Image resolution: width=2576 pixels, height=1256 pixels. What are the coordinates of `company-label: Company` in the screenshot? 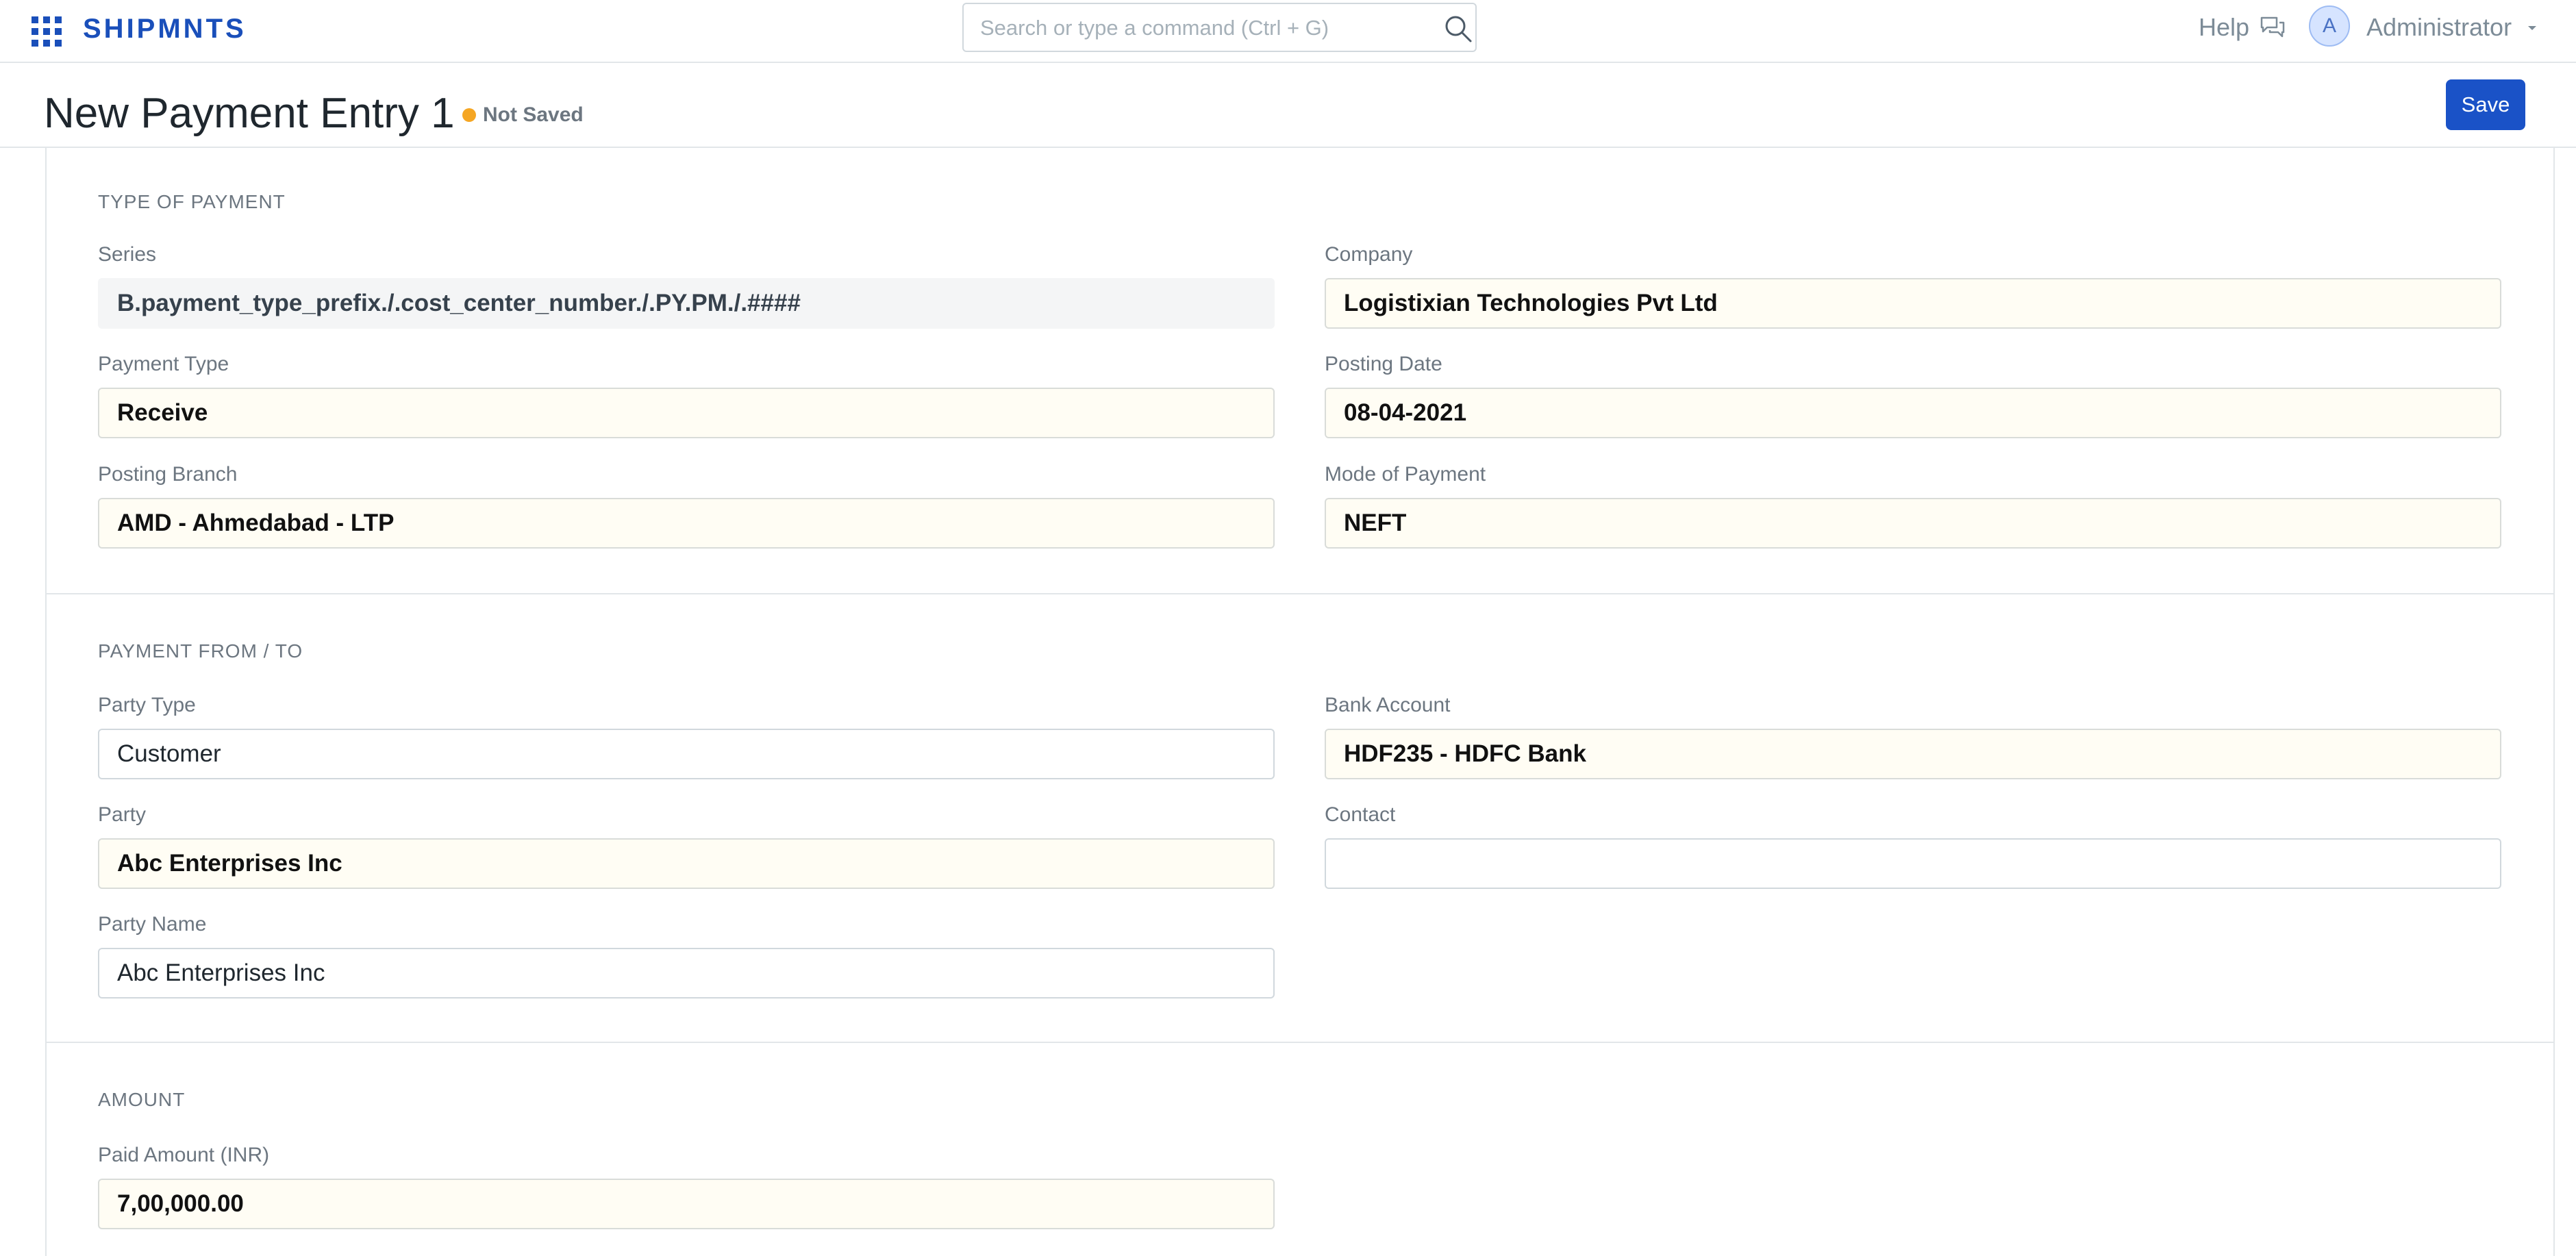 It's located at (1369, 254).